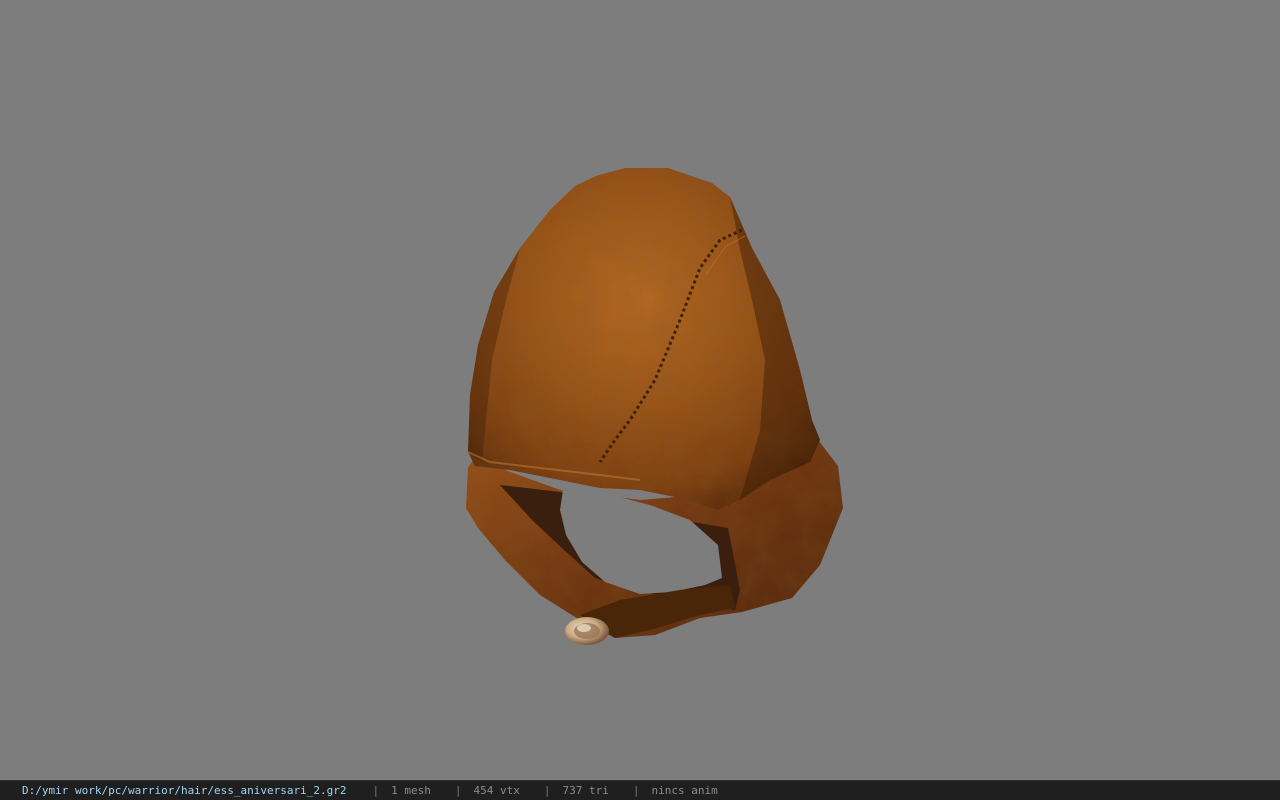  Describe the element at coordinates (585, 790) in the screenshot. I see `triangle-count: 737 tri` at that location.